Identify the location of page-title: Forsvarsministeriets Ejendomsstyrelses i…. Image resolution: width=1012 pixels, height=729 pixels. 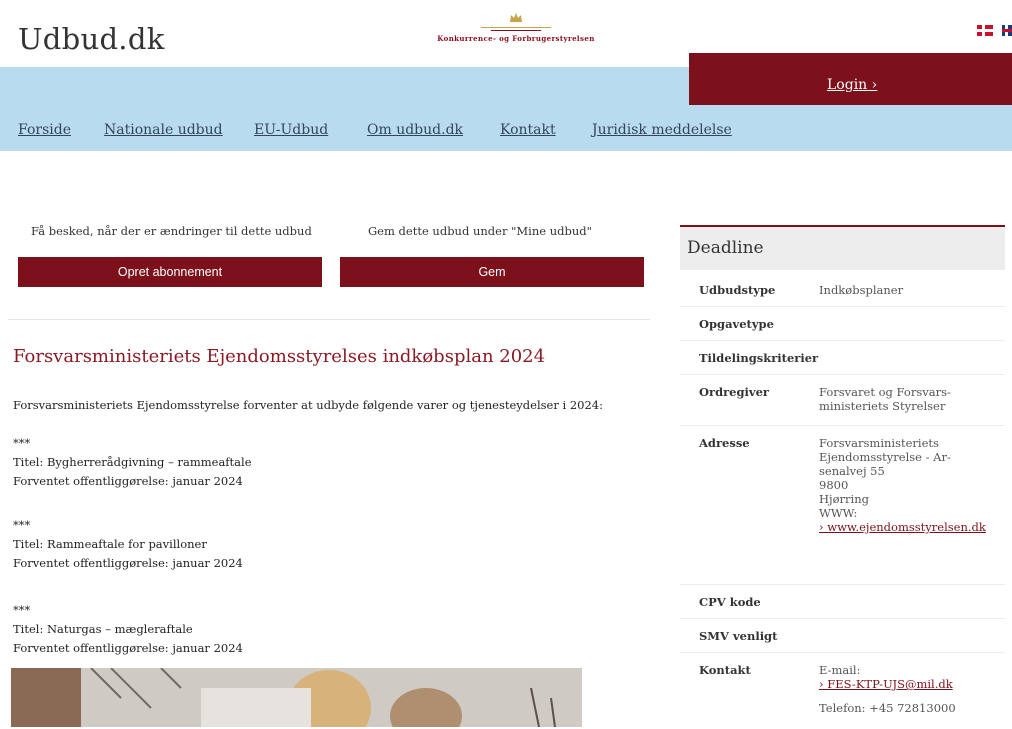
(279, 356).